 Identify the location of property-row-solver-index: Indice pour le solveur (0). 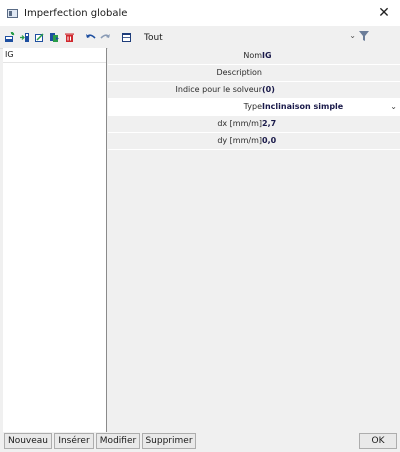
(254, 90).